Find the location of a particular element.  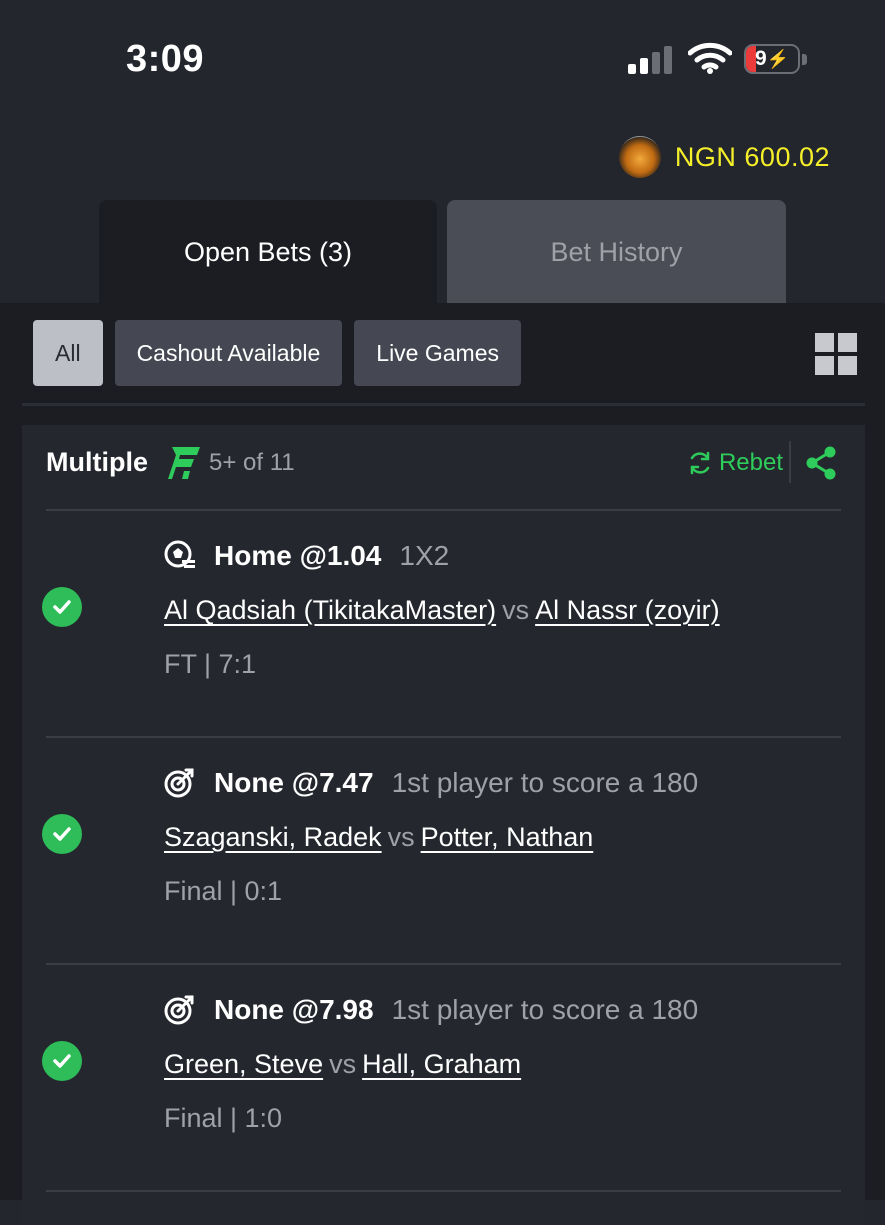

away-team-link: Al Nassr (zoyir) is located at coordinates (627, 610).